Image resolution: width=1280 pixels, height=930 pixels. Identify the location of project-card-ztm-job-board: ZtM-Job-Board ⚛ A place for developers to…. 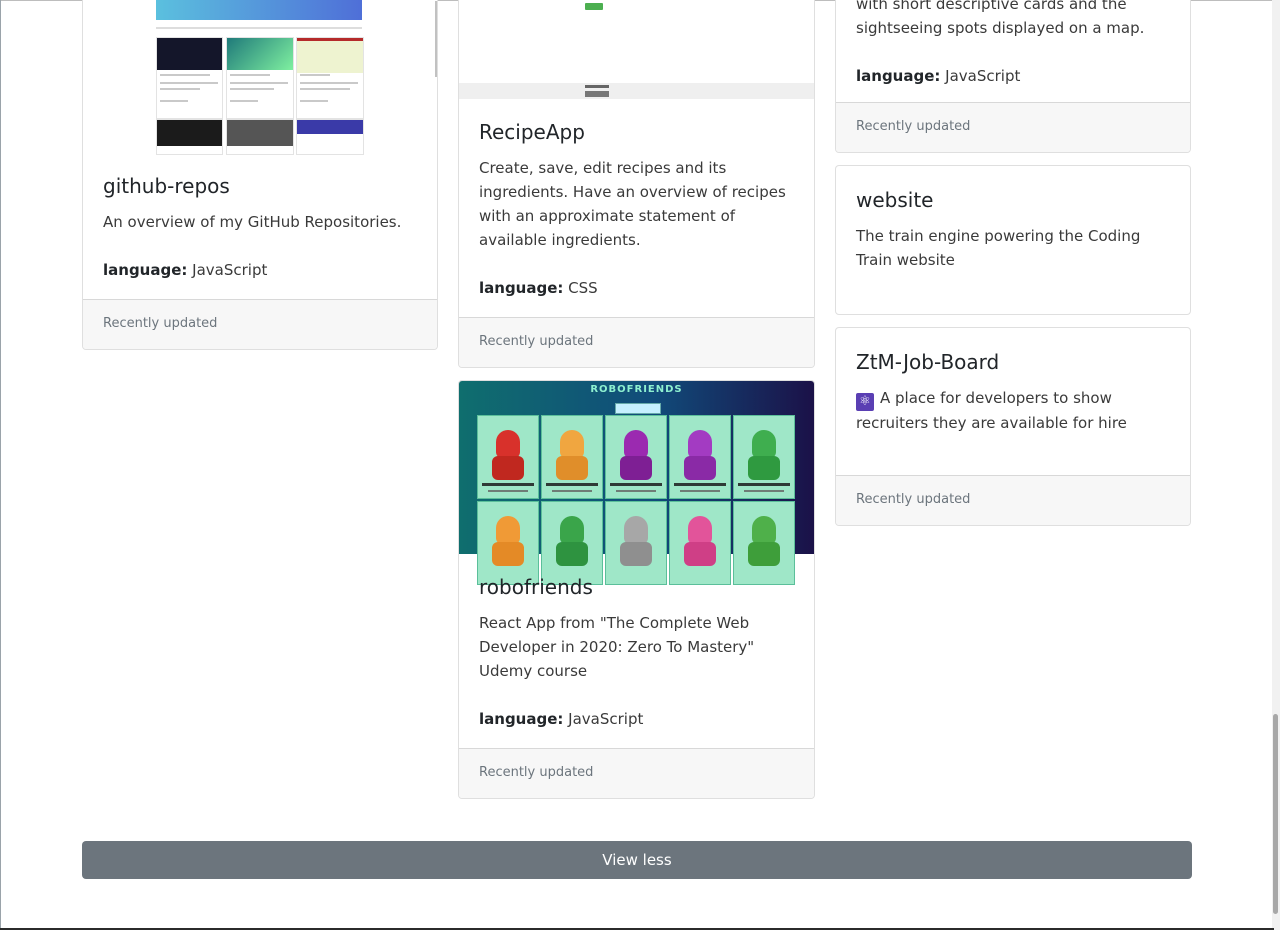
(1013, 426).